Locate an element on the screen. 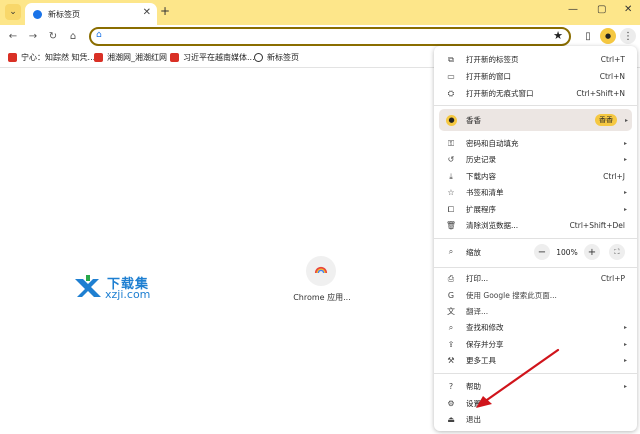  fullscreen-button: ⛶ is located at coordinates (617, 252).